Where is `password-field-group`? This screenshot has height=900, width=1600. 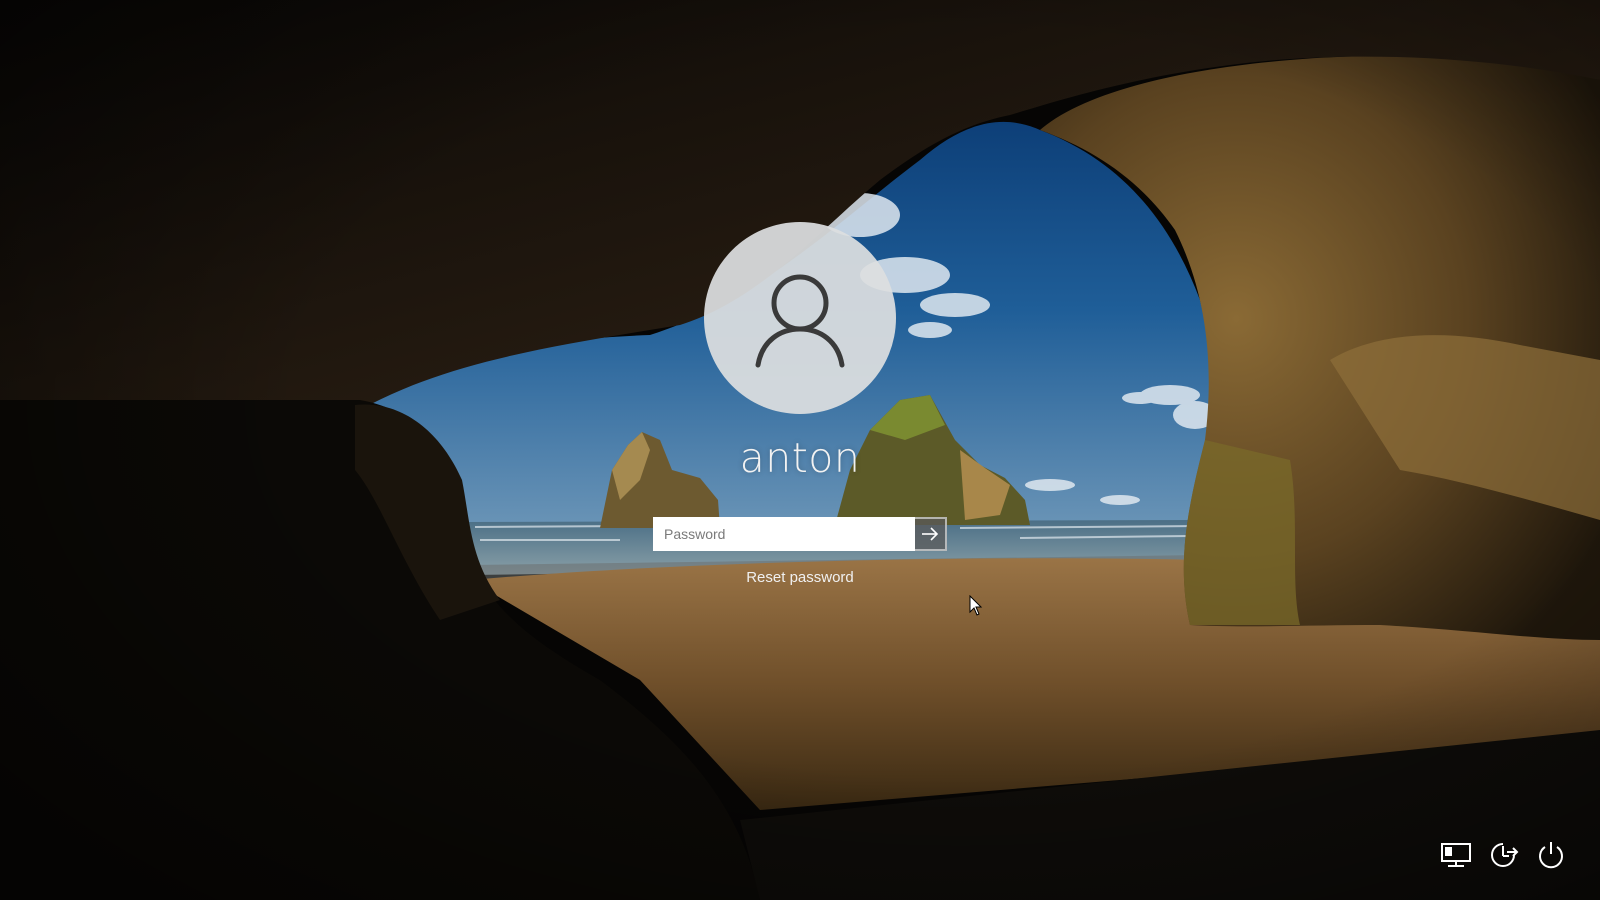 password-field-group is located at coordinates (800, 534).